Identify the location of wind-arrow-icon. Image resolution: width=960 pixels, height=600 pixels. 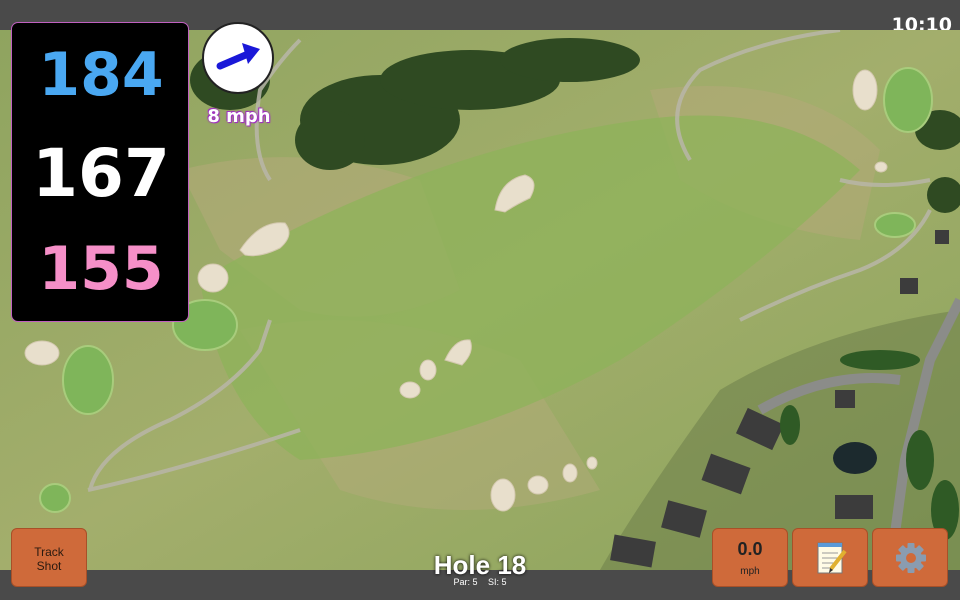
(238, 56).